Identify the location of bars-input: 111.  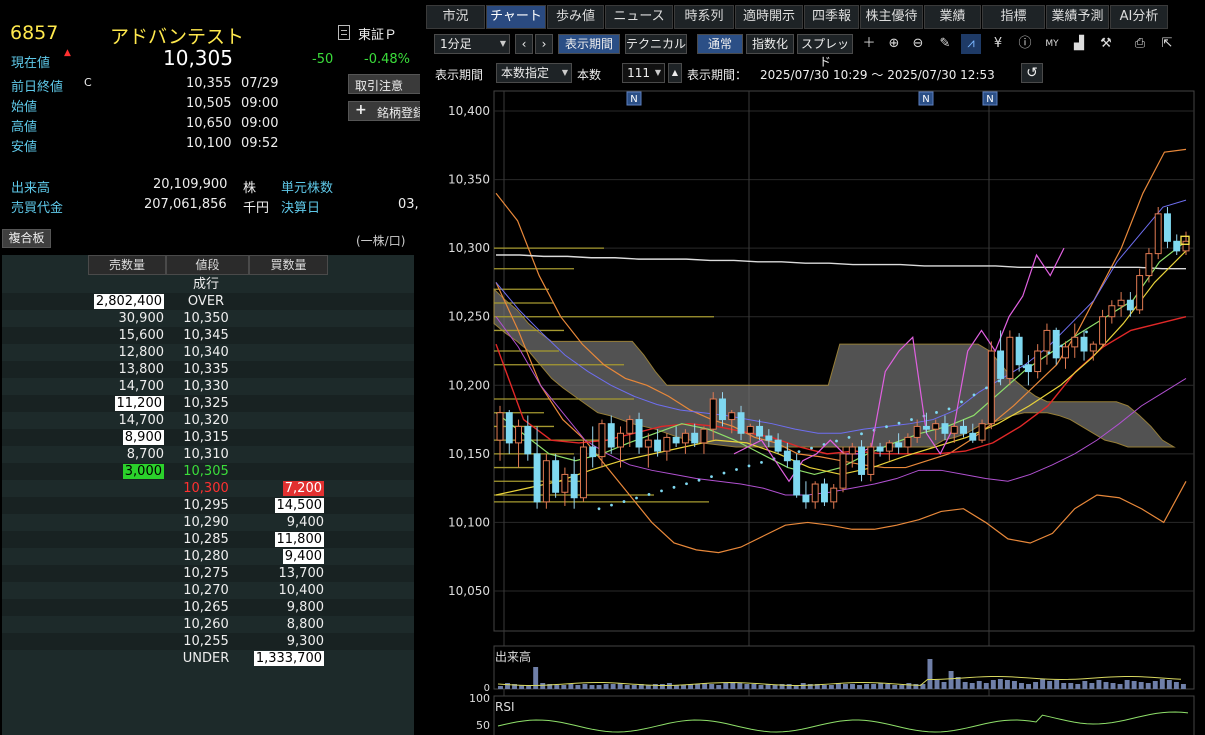
(643, 73).